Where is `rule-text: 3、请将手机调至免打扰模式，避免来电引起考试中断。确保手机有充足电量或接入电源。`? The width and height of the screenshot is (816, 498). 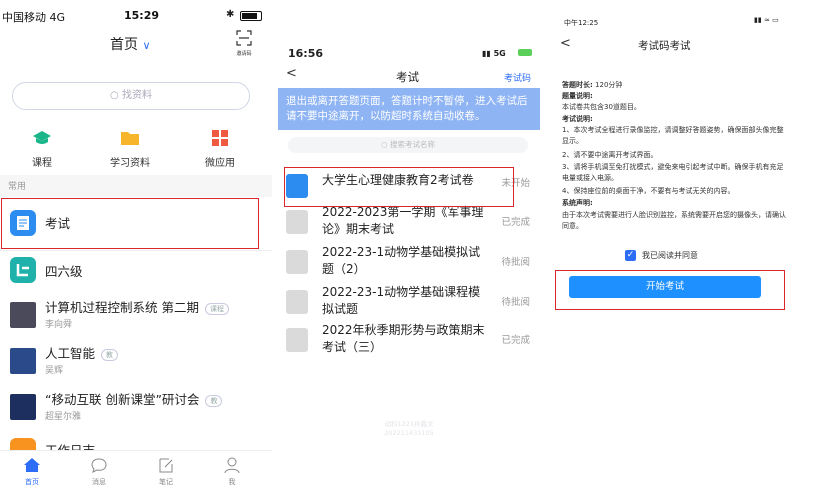
rule-text: 3、请将手机调至免打扰模式，避免来电引起考试中断。确保手机有充足电量或接入电源。 is located at coordinates (673, 172).